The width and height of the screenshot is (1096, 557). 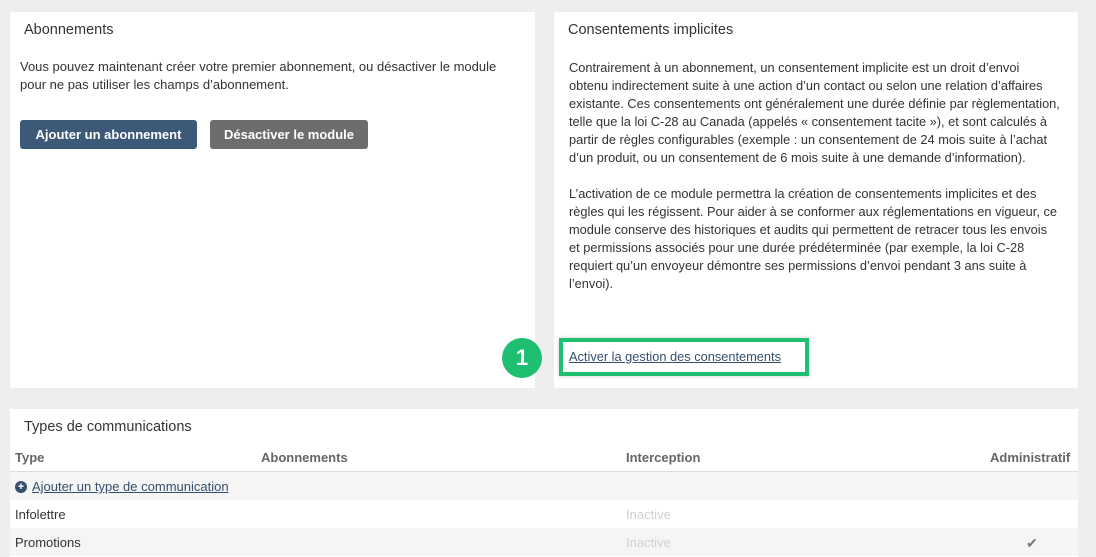 I want to click on communication-types-title: Types de communications, so click(x=108, y=427).